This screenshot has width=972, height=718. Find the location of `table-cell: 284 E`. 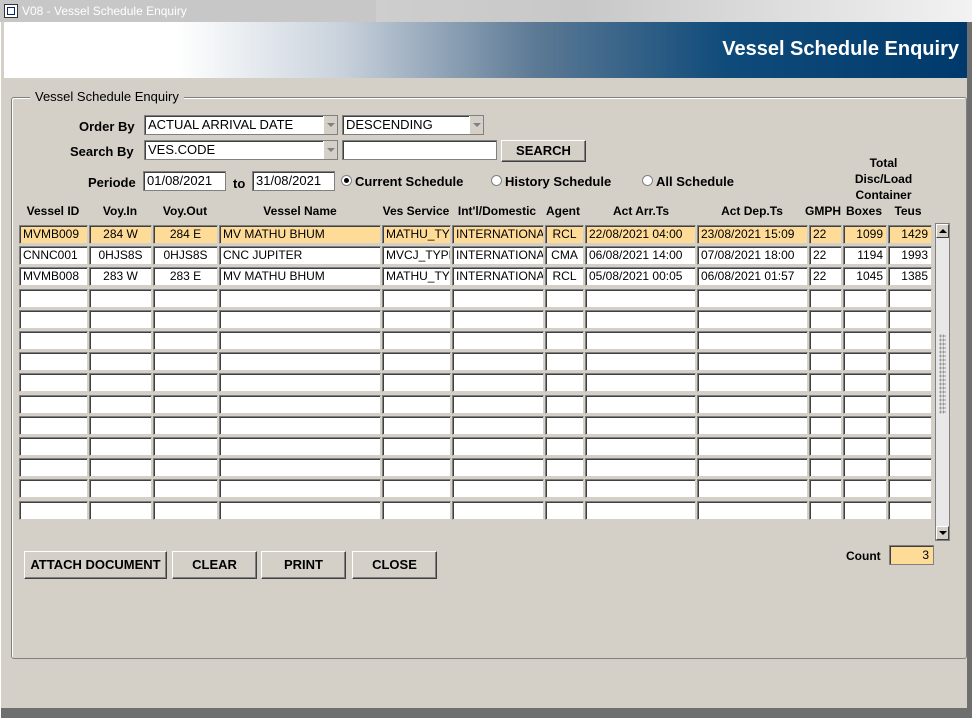

table-cell: 284 E is located at coordinates (185, 234).